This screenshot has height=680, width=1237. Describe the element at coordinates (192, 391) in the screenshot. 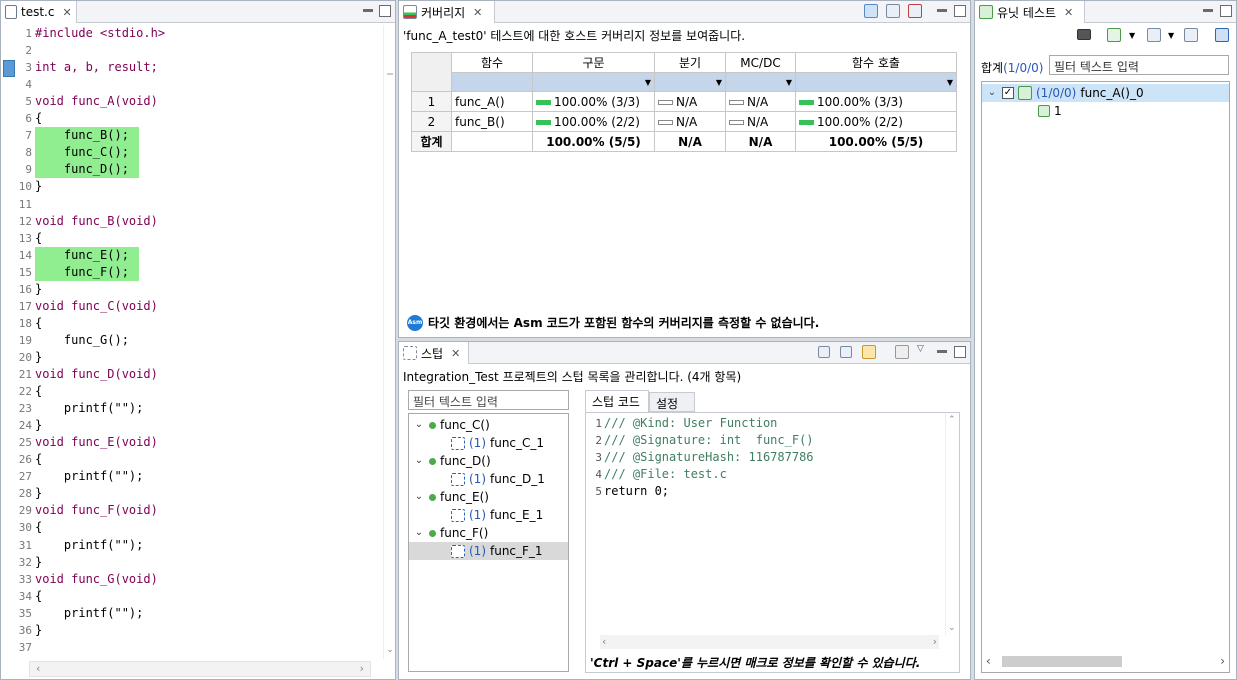

I see `code-line: 22{` at that location.